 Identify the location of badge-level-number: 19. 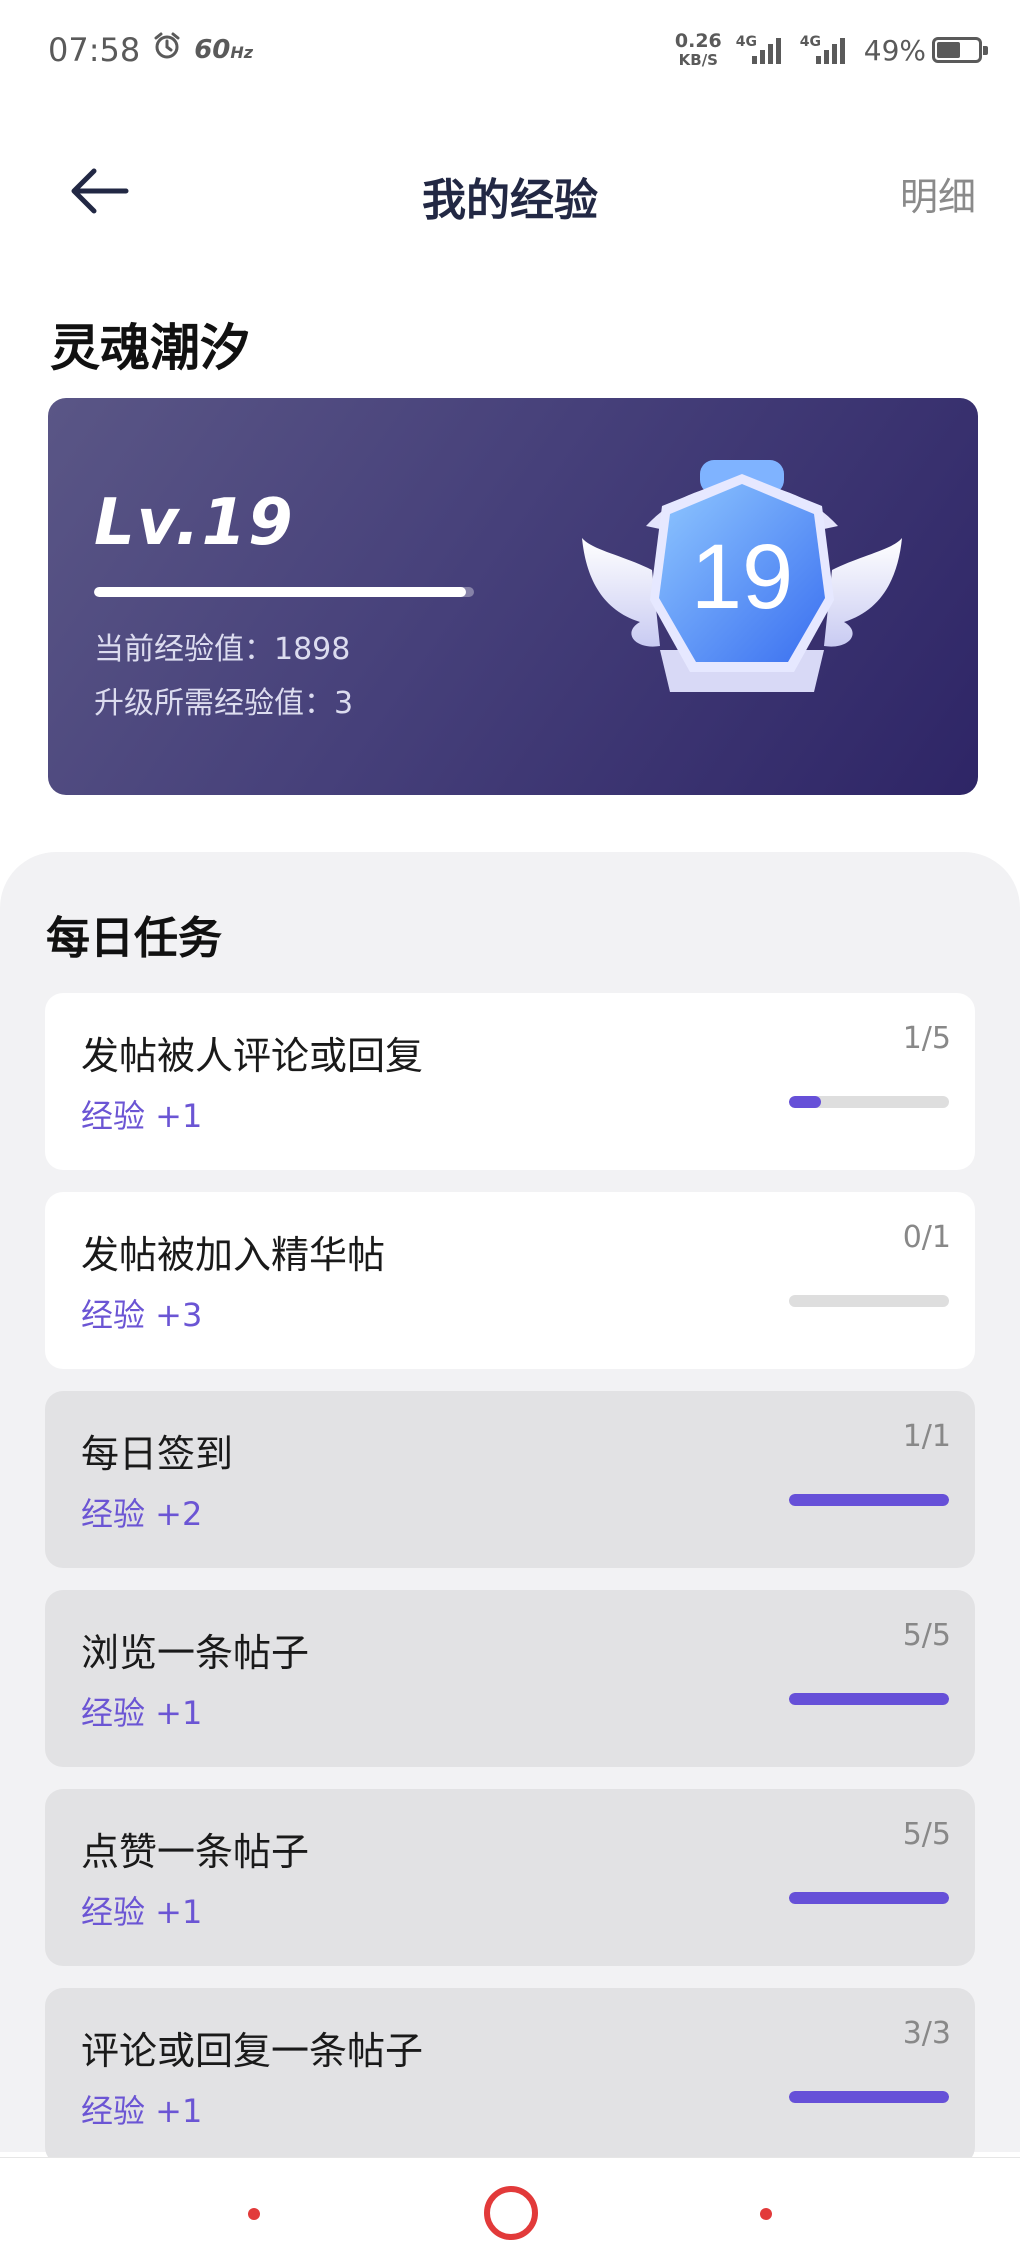
(742, 577).